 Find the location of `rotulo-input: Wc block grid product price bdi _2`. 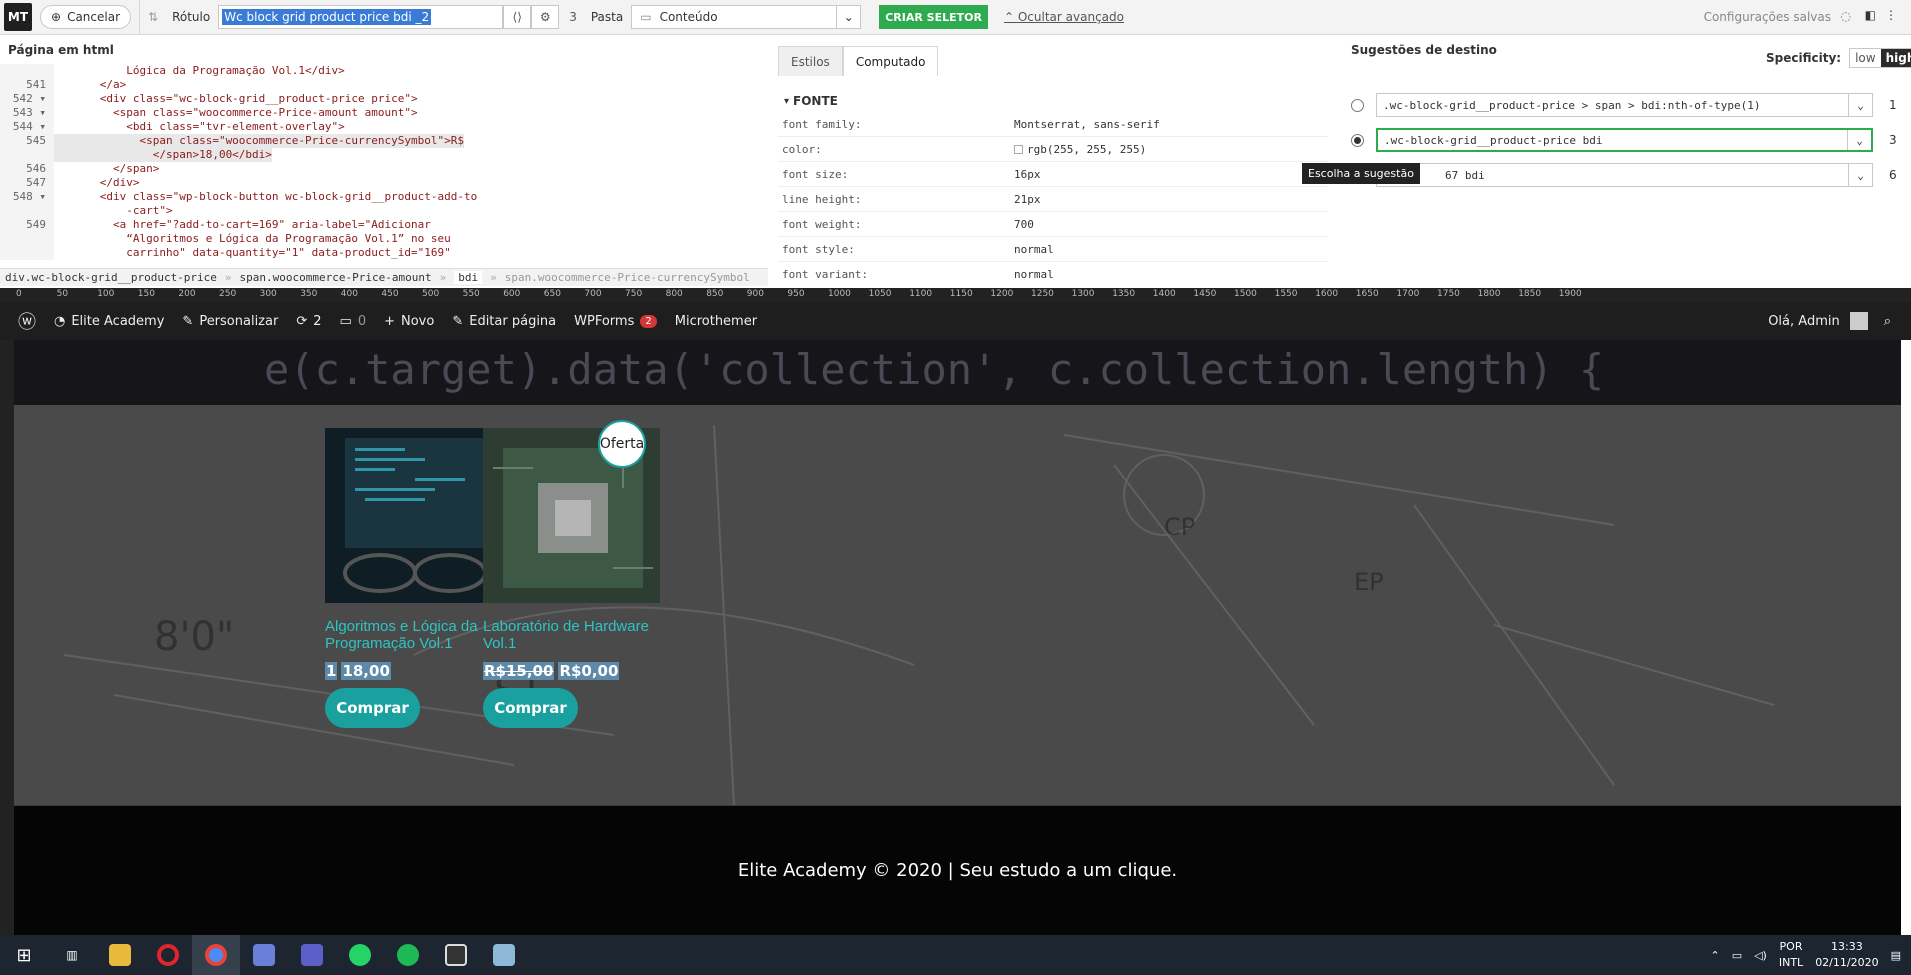

rotulo-input: Wc block grid product price bdi _2 is located at coordinates (361, 17).